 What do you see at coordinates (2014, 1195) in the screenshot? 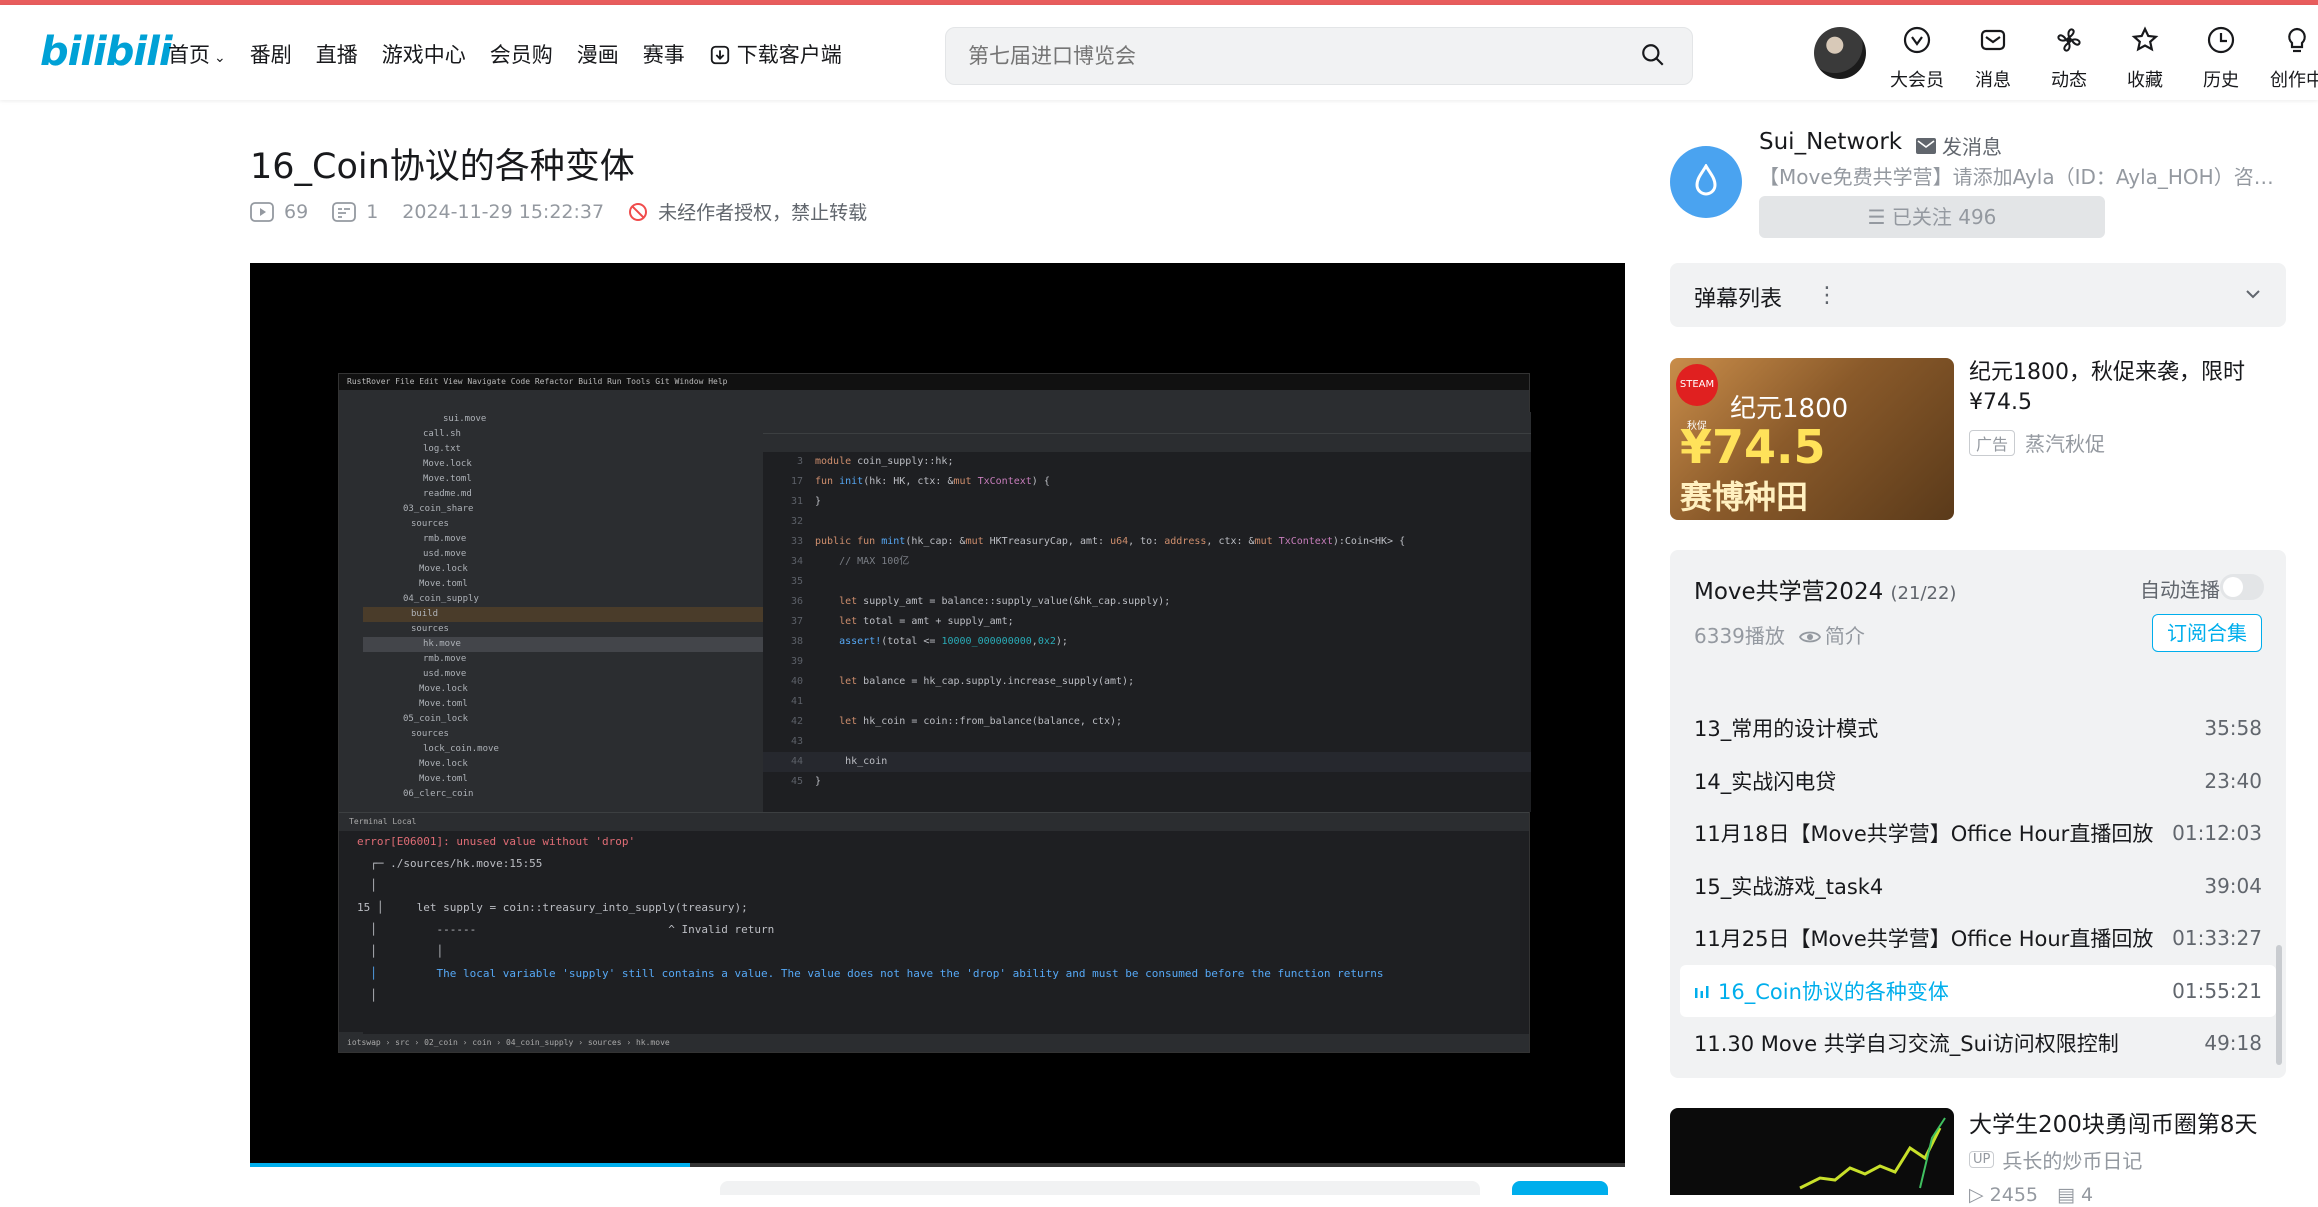
I see `recommendation-views: 2455` at bounding box center [2014, 1195].